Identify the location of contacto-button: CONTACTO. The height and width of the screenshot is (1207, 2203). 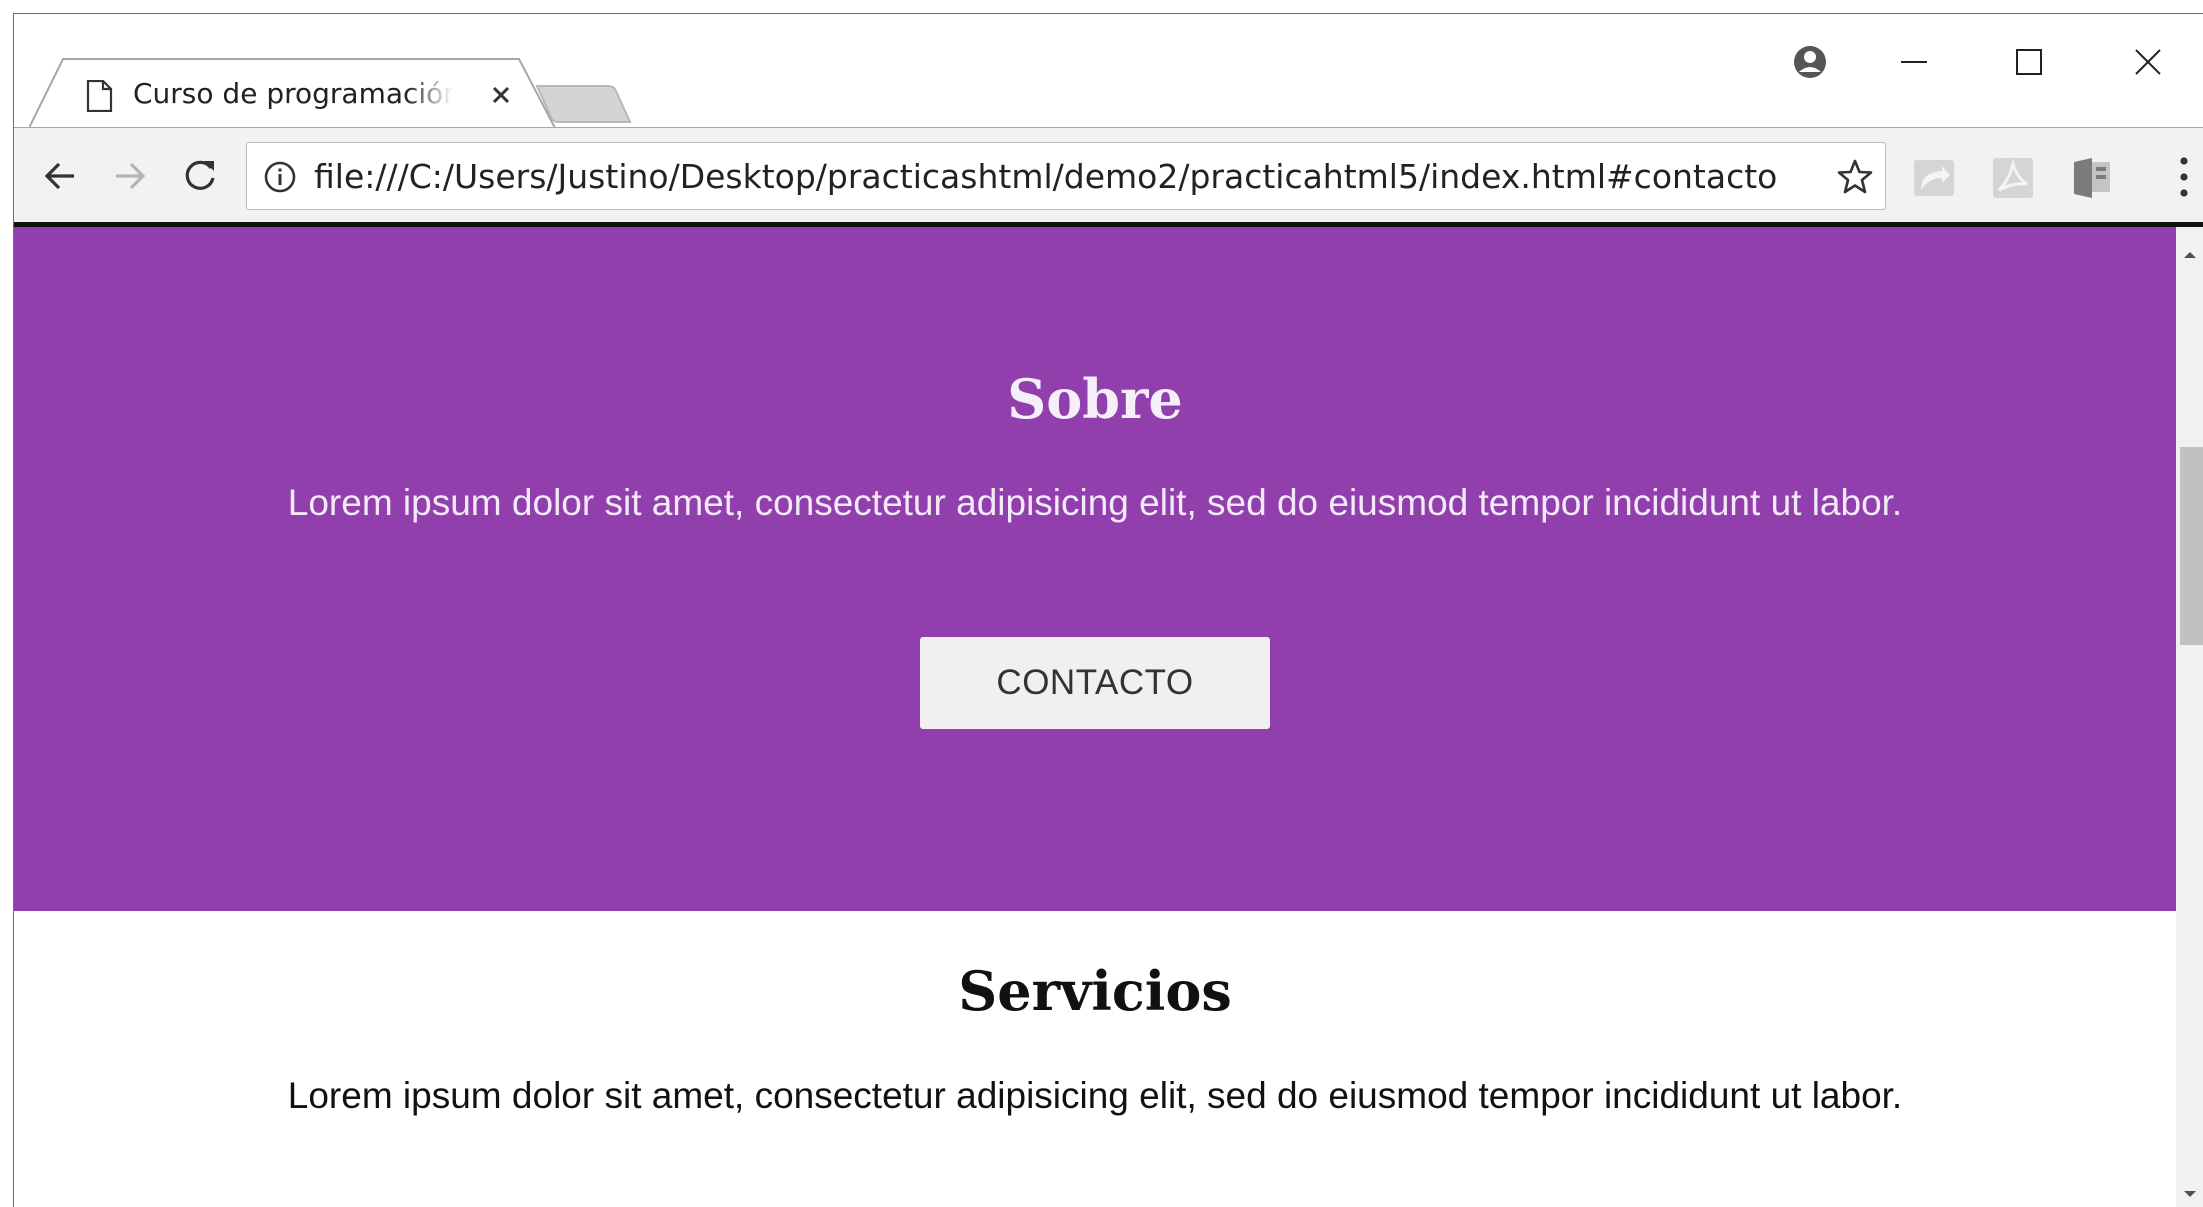
(1095, 683).